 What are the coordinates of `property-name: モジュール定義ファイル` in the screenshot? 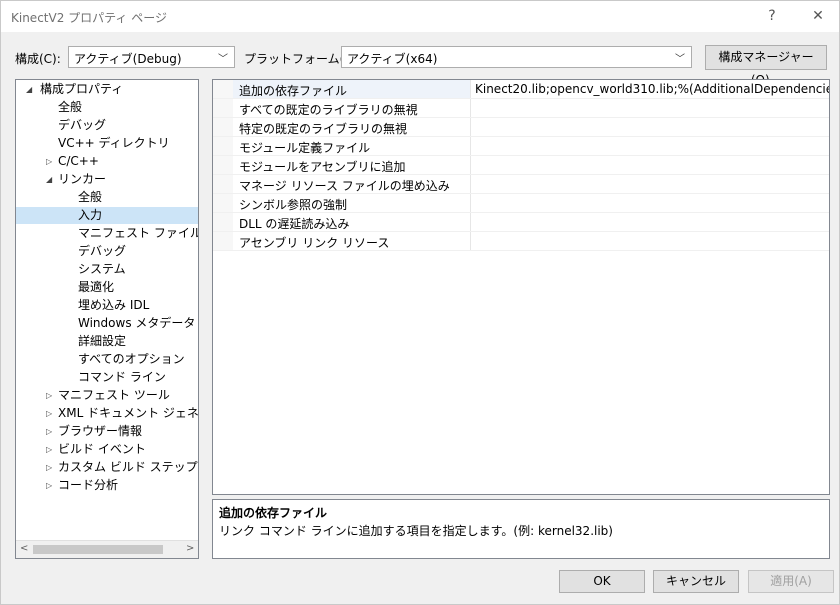 It's located at (305, 148).